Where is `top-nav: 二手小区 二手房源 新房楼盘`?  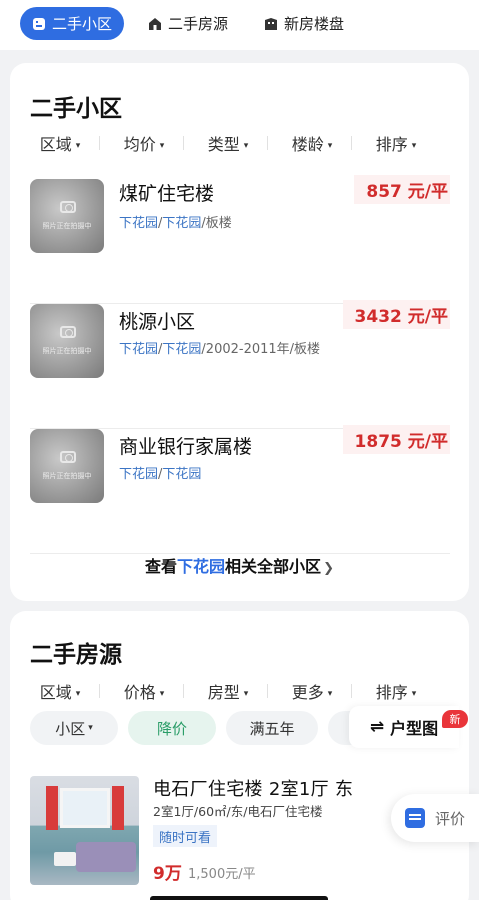 top-nav: 二手小区 二手房源 新房楼盘 is located at coordinates (239, 25).